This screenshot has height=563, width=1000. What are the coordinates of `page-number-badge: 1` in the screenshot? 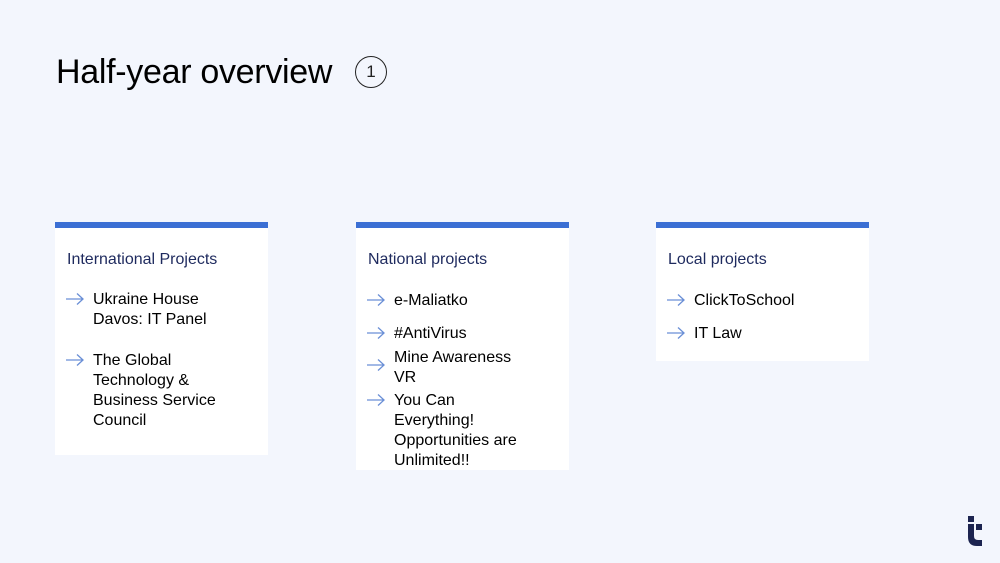 It's located at (371, 72).